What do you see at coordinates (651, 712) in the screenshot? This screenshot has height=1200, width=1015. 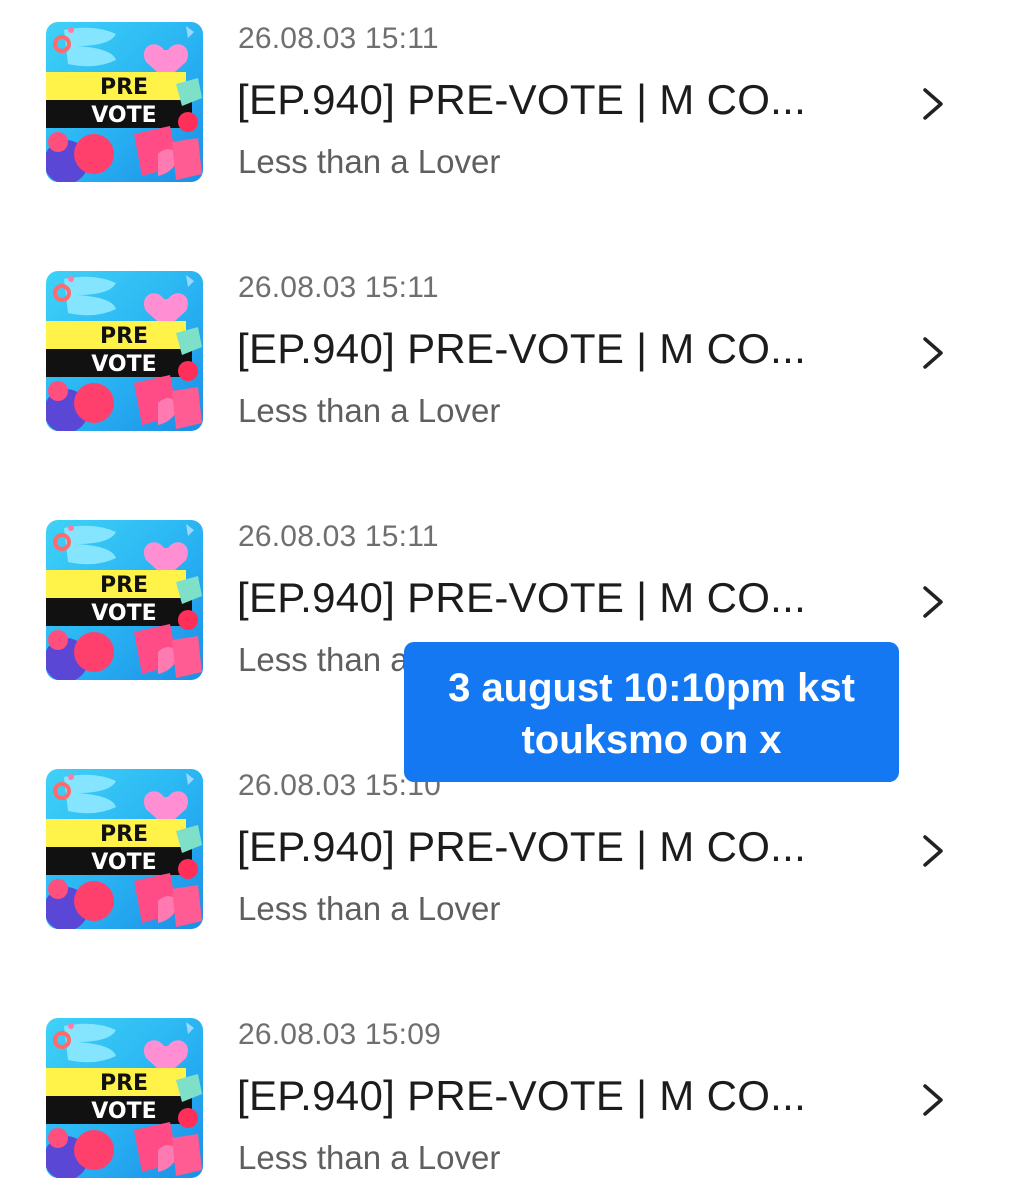 I see `watermark-overlay: 3 august 10:10pm kst touksmo on x` at bounding box center [651, 712].